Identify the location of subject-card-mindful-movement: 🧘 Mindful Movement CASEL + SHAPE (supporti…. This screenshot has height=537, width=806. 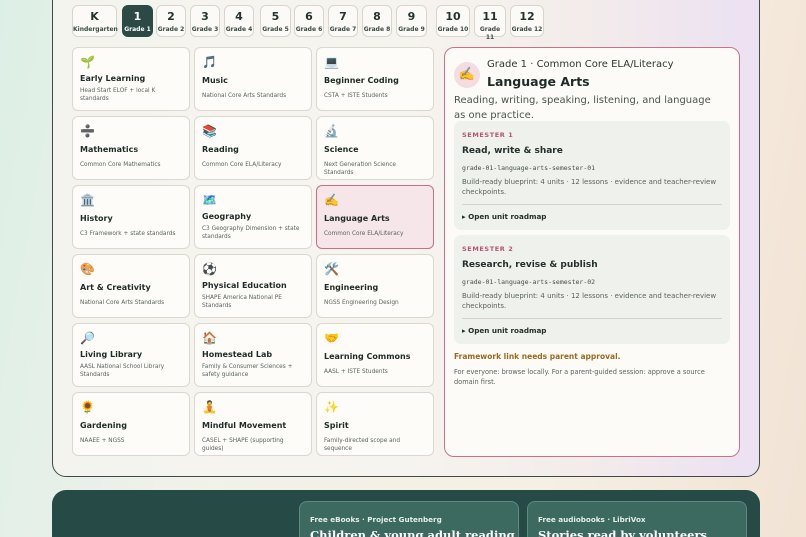
(253, 424).